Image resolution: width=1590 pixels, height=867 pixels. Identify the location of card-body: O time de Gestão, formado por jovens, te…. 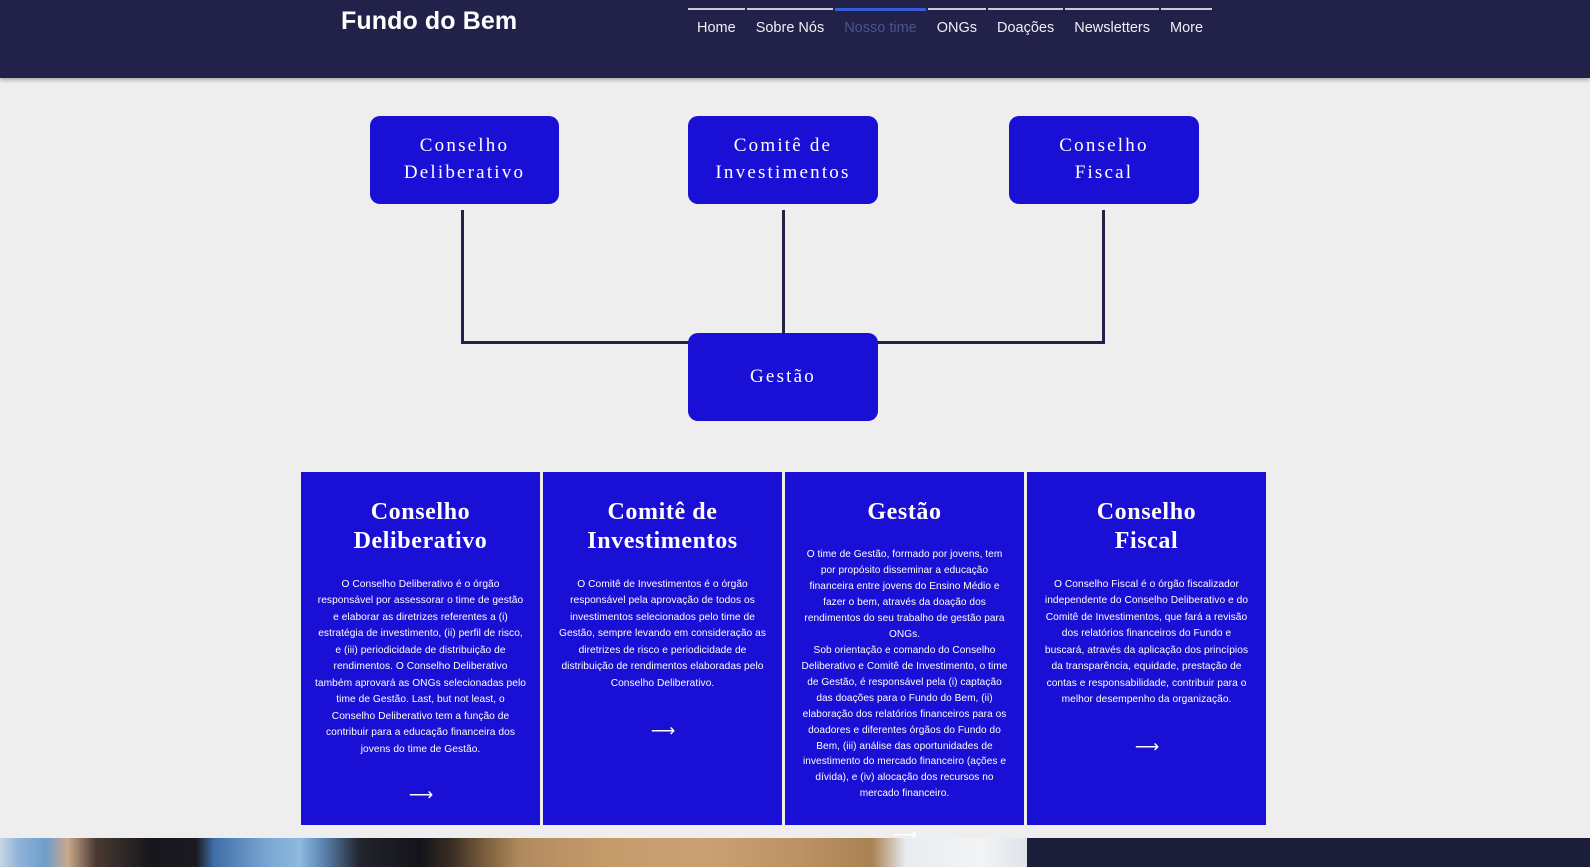
(904, 674).